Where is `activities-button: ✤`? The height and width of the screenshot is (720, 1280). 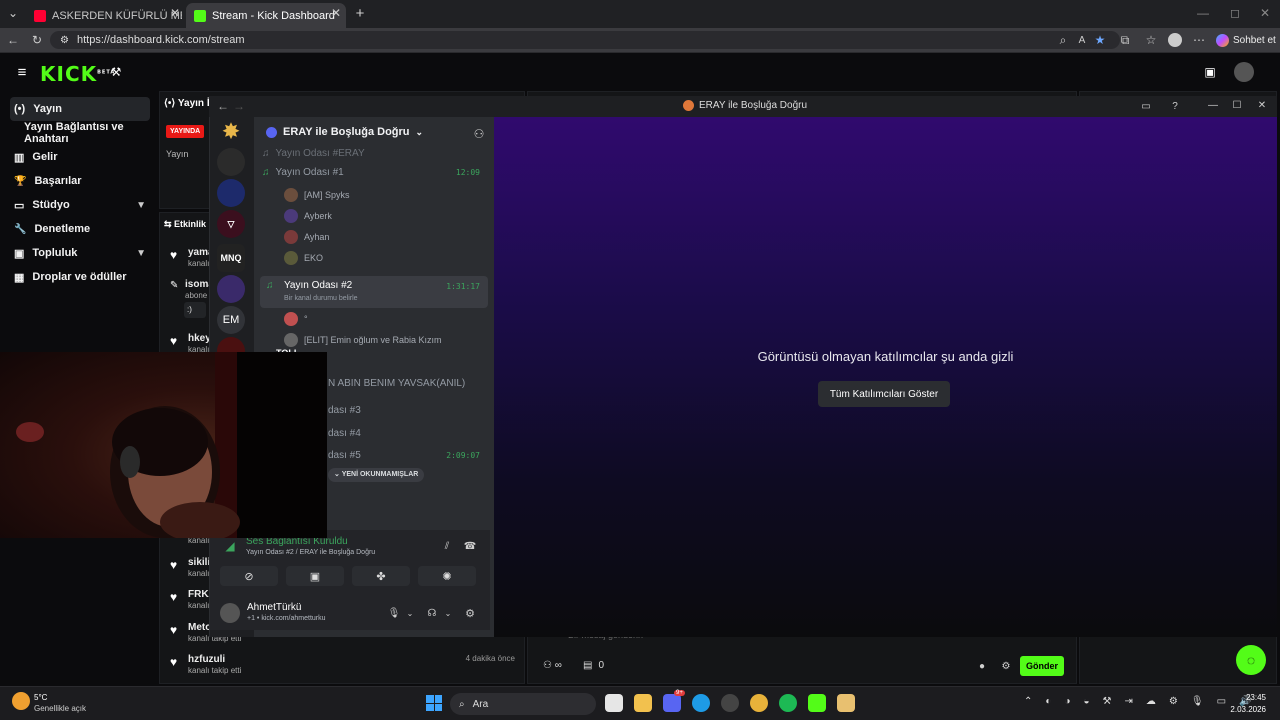
activities-button: ✤ is located at coordinates (381, 576).